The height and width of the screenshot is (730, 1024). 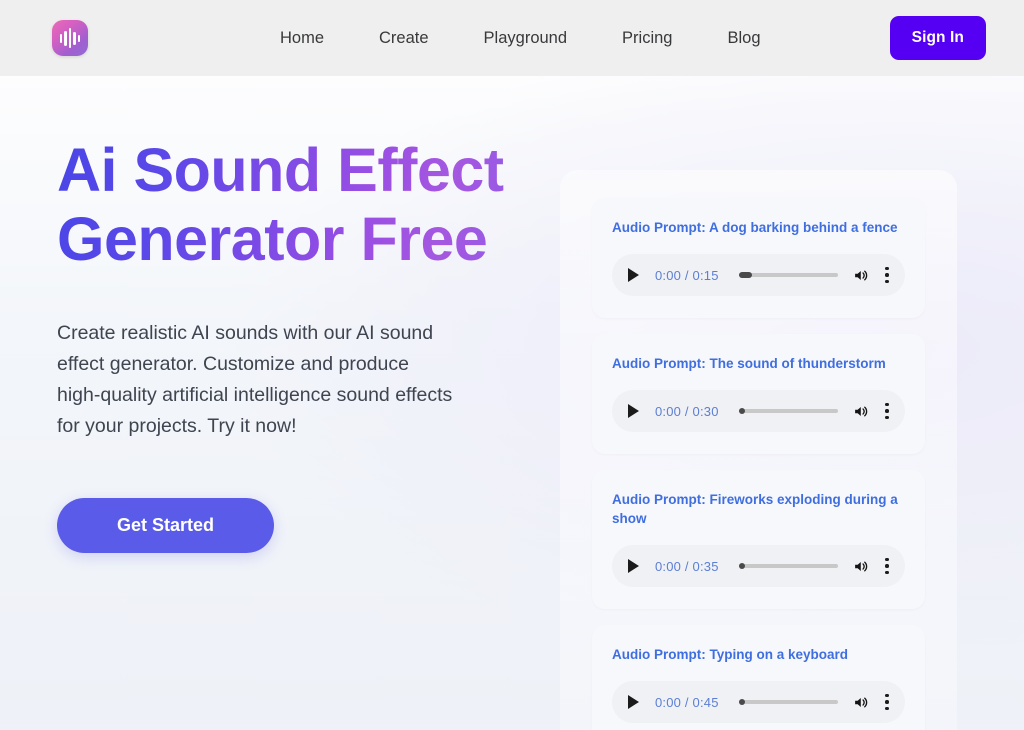 I want to click on audio-time-display: 0:00 / 0:30, so click(x=687, y=411).